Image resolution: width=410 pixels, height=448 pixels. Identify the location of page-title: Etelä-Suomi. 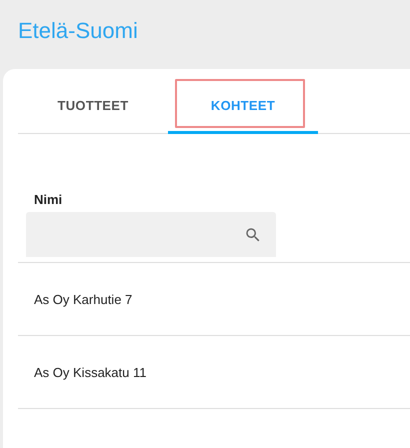
(78, 31).